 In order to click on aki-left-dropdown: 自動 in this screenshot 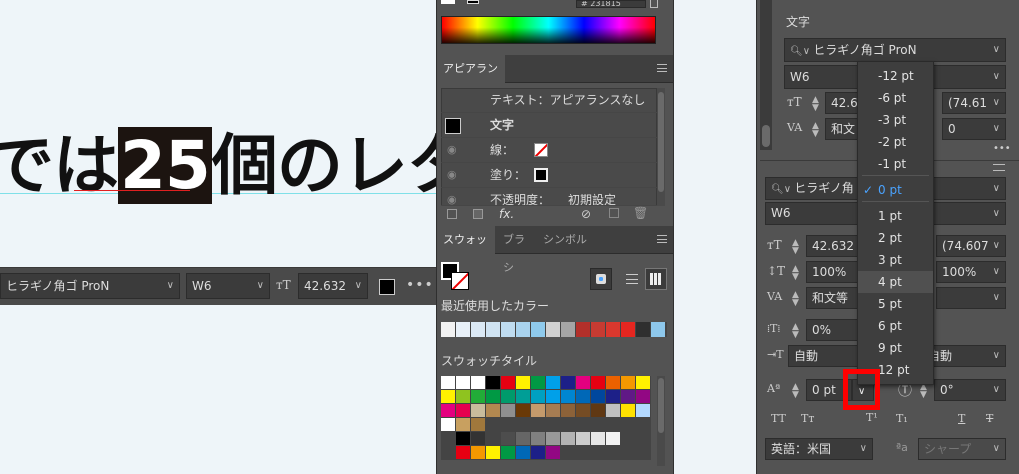, I will do `click(823, 356)`.